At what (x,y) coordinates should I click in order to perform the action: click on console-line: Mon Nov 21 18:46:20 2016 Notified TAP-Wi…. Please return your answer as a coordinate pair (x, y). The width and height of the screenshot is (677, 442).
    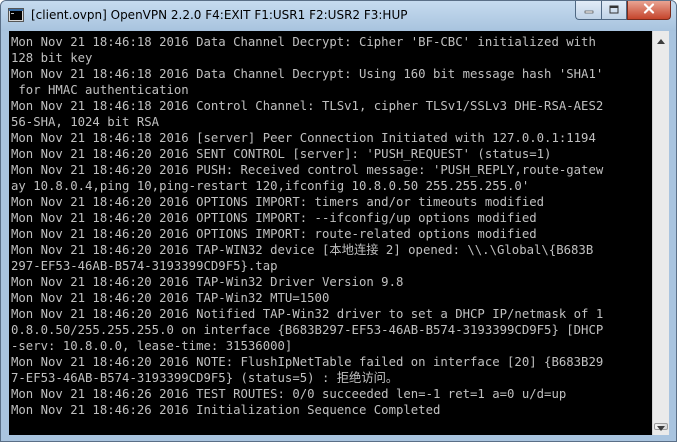
    Looking at the image, I should click on (307, 314).